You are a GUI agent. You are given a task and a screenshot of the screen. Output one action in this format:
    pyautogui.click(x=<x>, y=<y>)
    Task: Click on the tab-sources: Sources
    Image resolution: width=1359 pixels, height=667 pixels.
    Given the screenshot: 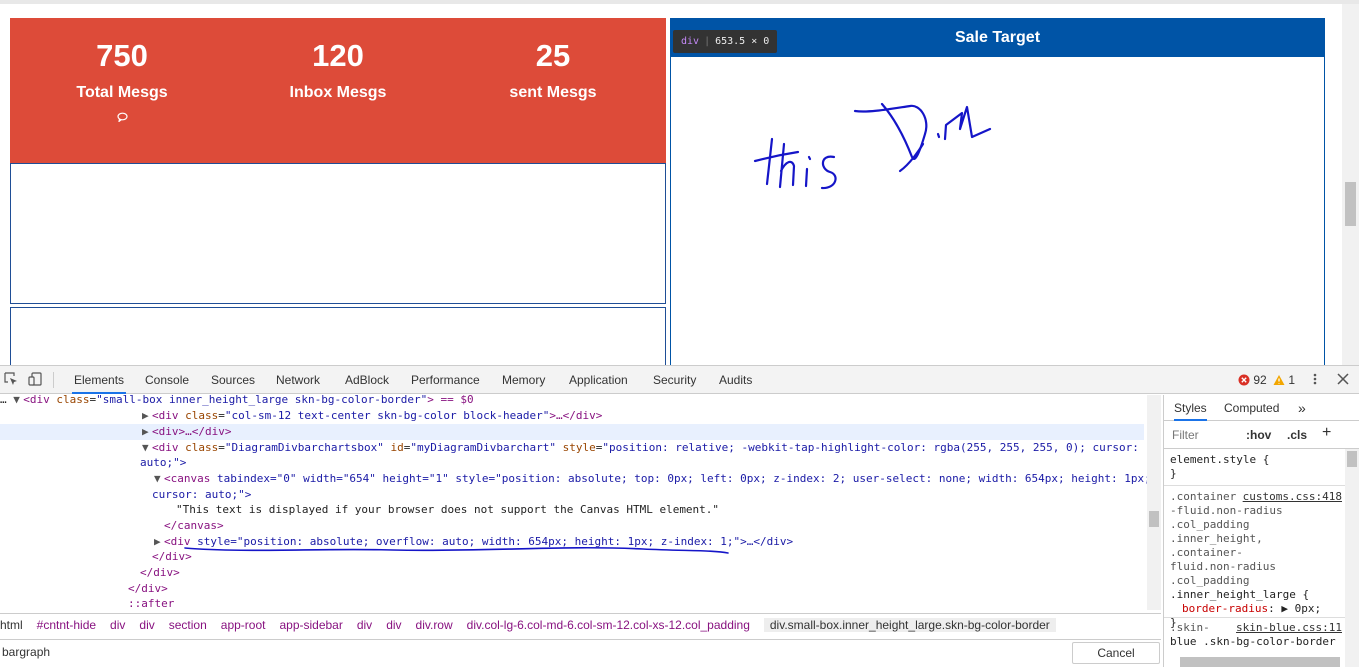 What is the action you would take?
    pyautogui.click(x=233, y=380)
    